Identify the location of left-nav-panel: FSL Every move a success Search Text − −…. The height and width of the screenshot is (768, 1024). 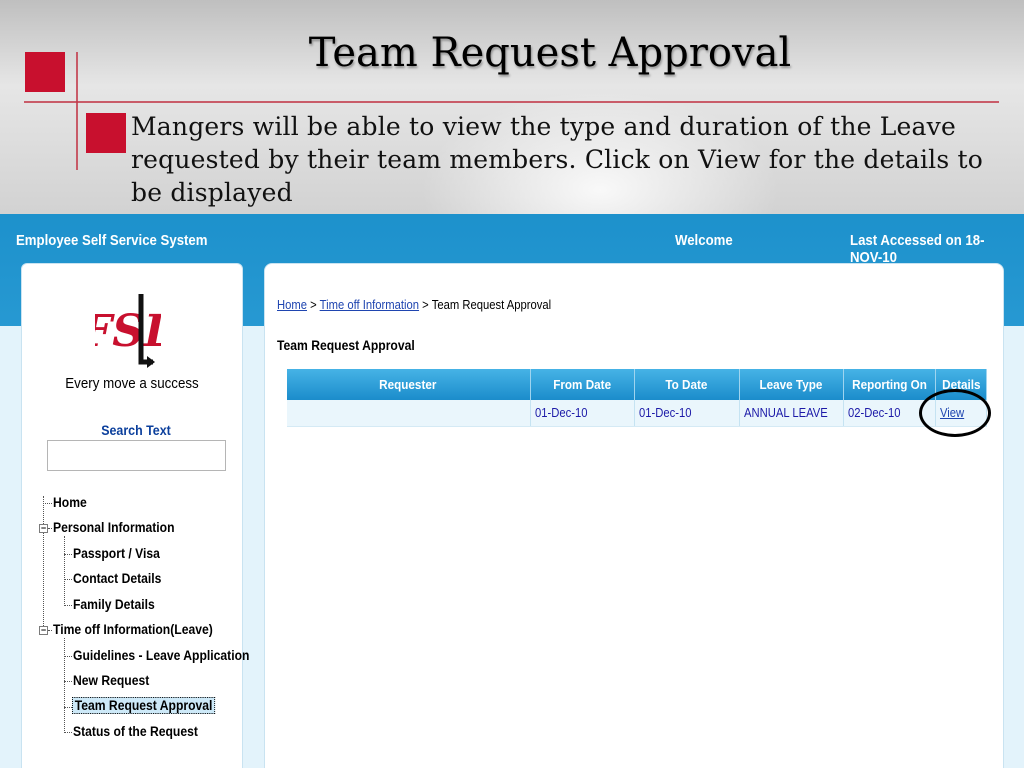
(135, 515).